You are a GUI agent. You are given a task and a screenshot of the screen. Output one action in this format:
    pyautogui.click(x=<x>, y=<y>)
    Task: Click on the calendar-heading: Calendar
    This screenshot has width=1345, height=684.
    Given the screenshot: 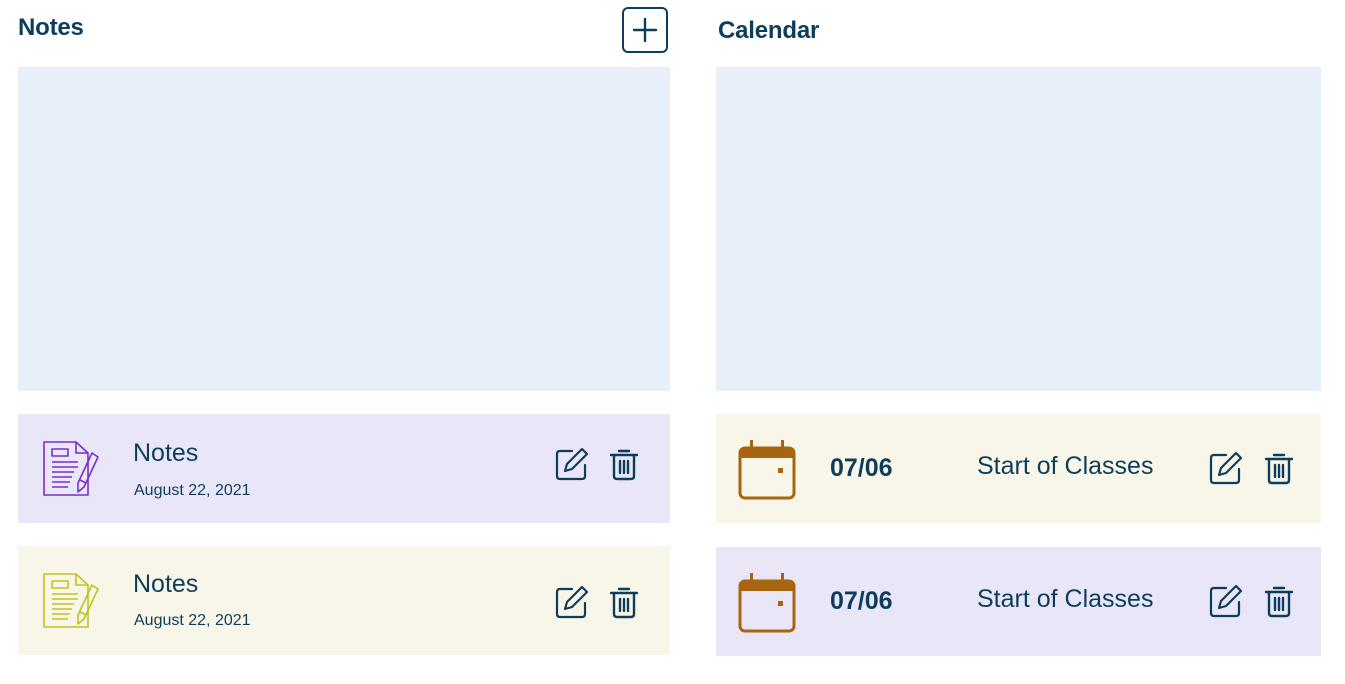 What is the action you would take?
    pyautogui.click(x=769, y=30)
    